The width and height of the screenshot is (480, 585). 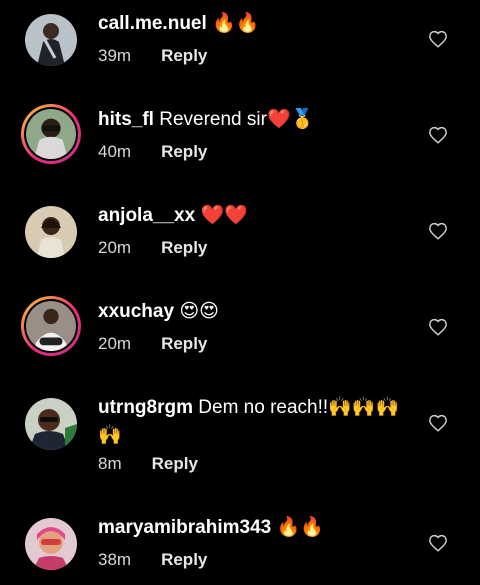 What do you see at coordinates (145, 407) in the screenshot?
I see `username: utrng8rgm` at bounding box center [145, 407].